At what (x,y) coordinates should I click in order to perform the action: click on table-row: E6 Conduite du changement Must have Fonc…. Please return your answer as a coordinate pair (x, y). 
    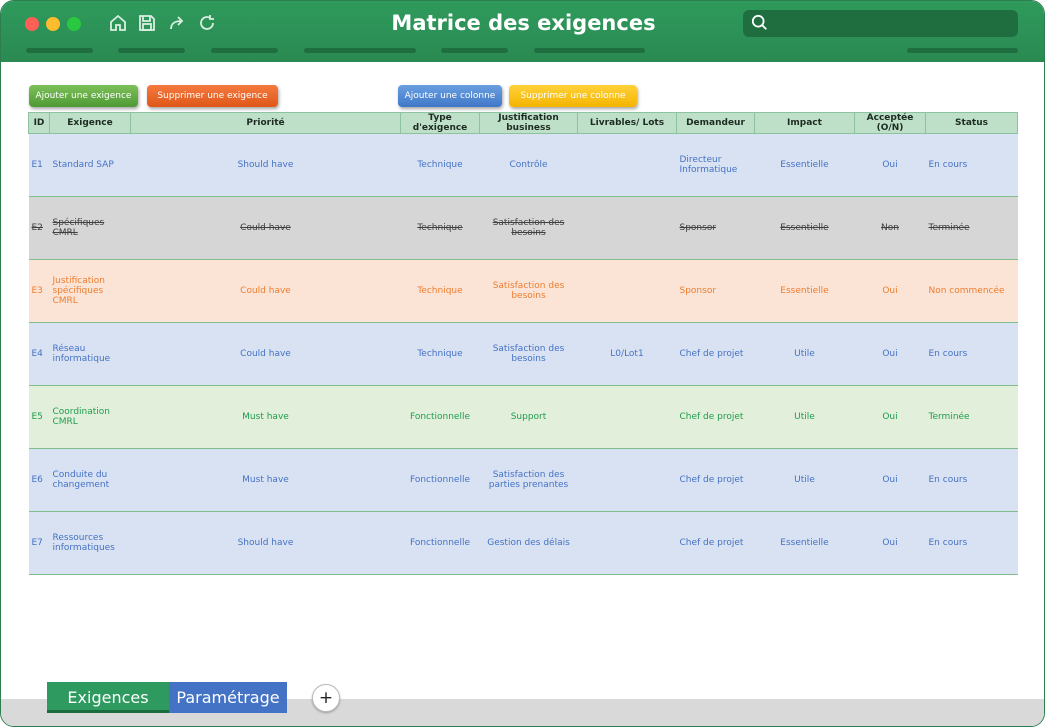
    Looking at the image, I should click on (523, 480).